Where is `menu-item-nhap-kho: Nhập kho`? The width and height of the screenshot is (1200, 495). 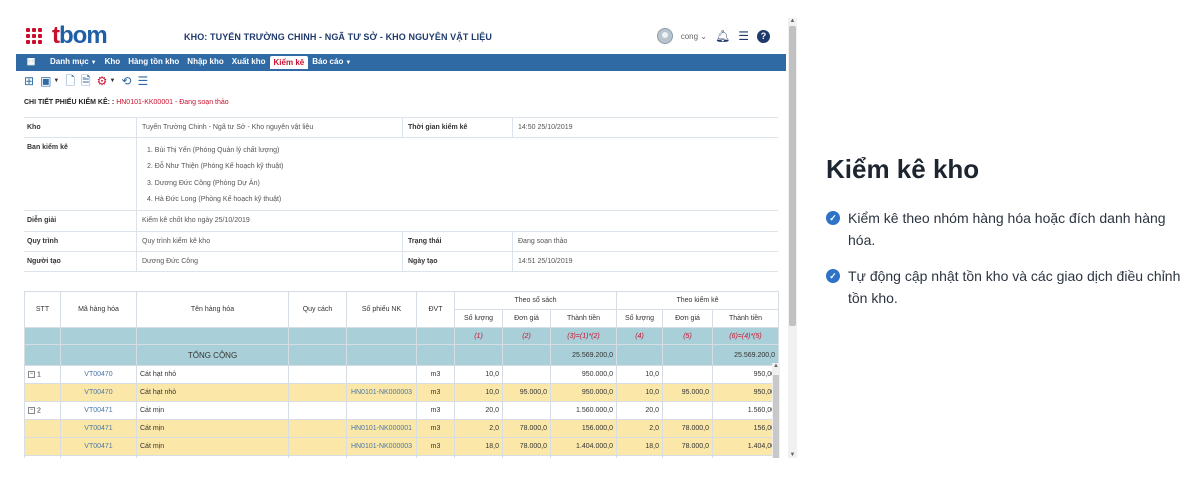 menu-item-nhap-kho: Nhập kho is located at coordinates (205, 61).